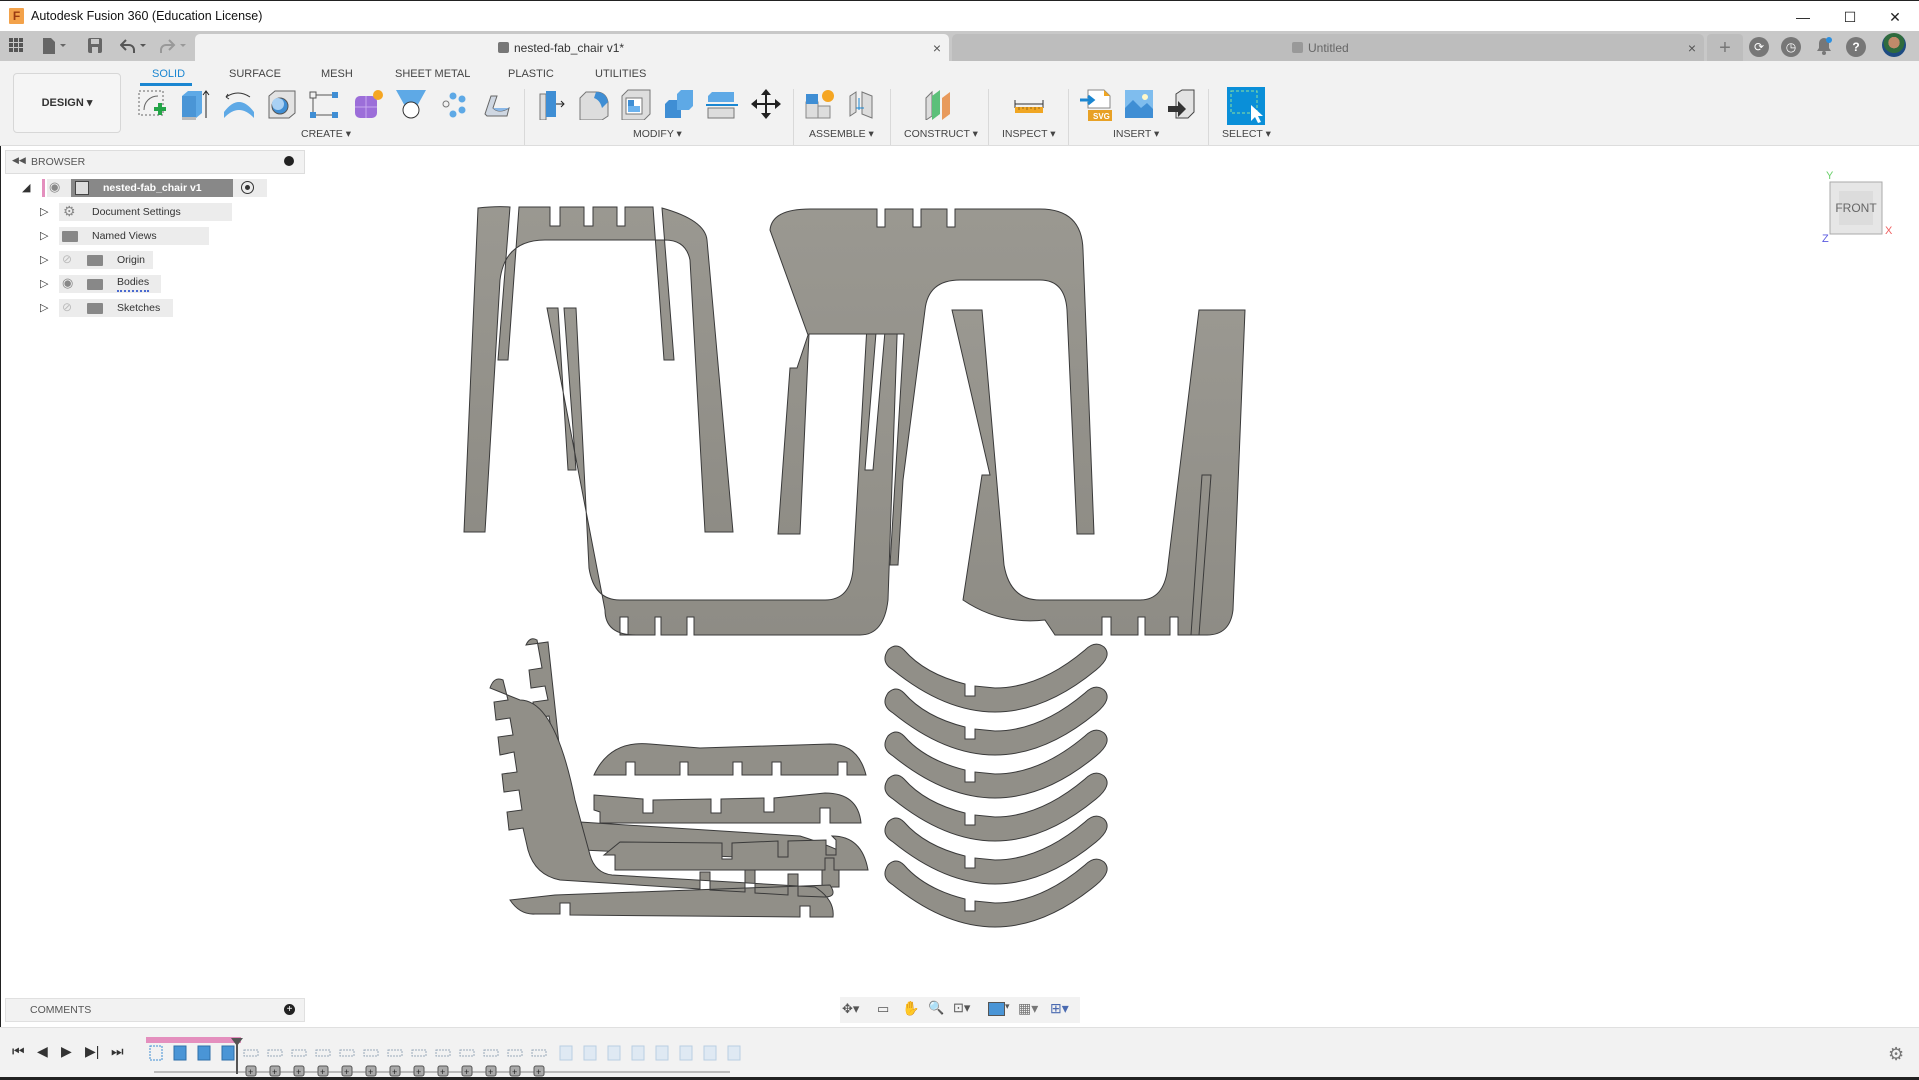 The width and height of the screenshot is (1919, 1080). I want to click on history-clock-icon: ◷, so click(1791, 47).